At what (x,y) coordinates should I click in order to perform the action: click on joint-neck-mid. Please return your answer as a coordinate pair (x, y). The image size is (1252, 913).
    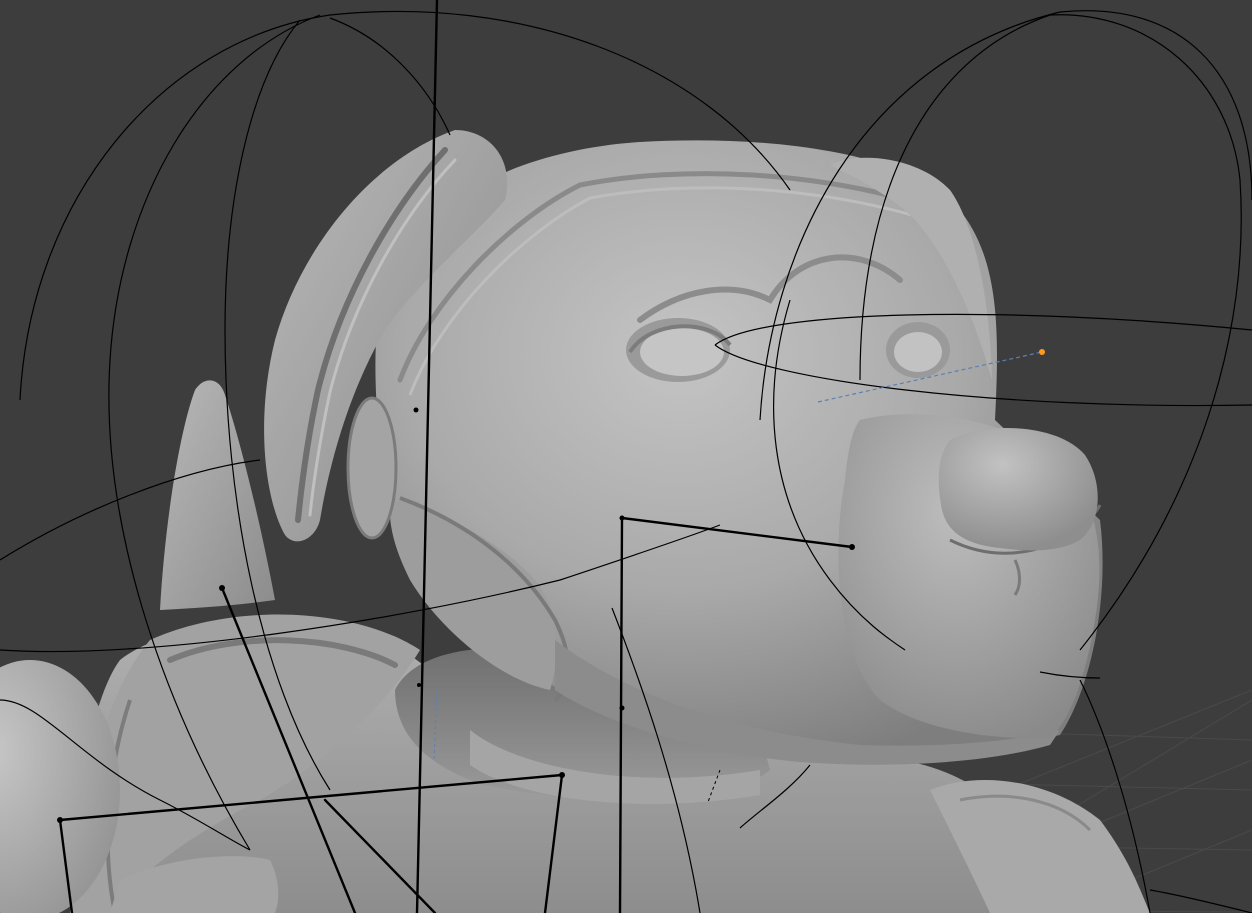
    Looking at the image, I should click on (622, 708).